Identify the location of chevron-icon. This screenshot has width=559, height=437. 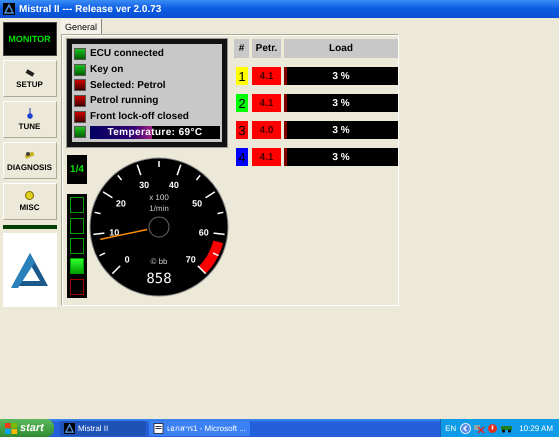
(466, 428).